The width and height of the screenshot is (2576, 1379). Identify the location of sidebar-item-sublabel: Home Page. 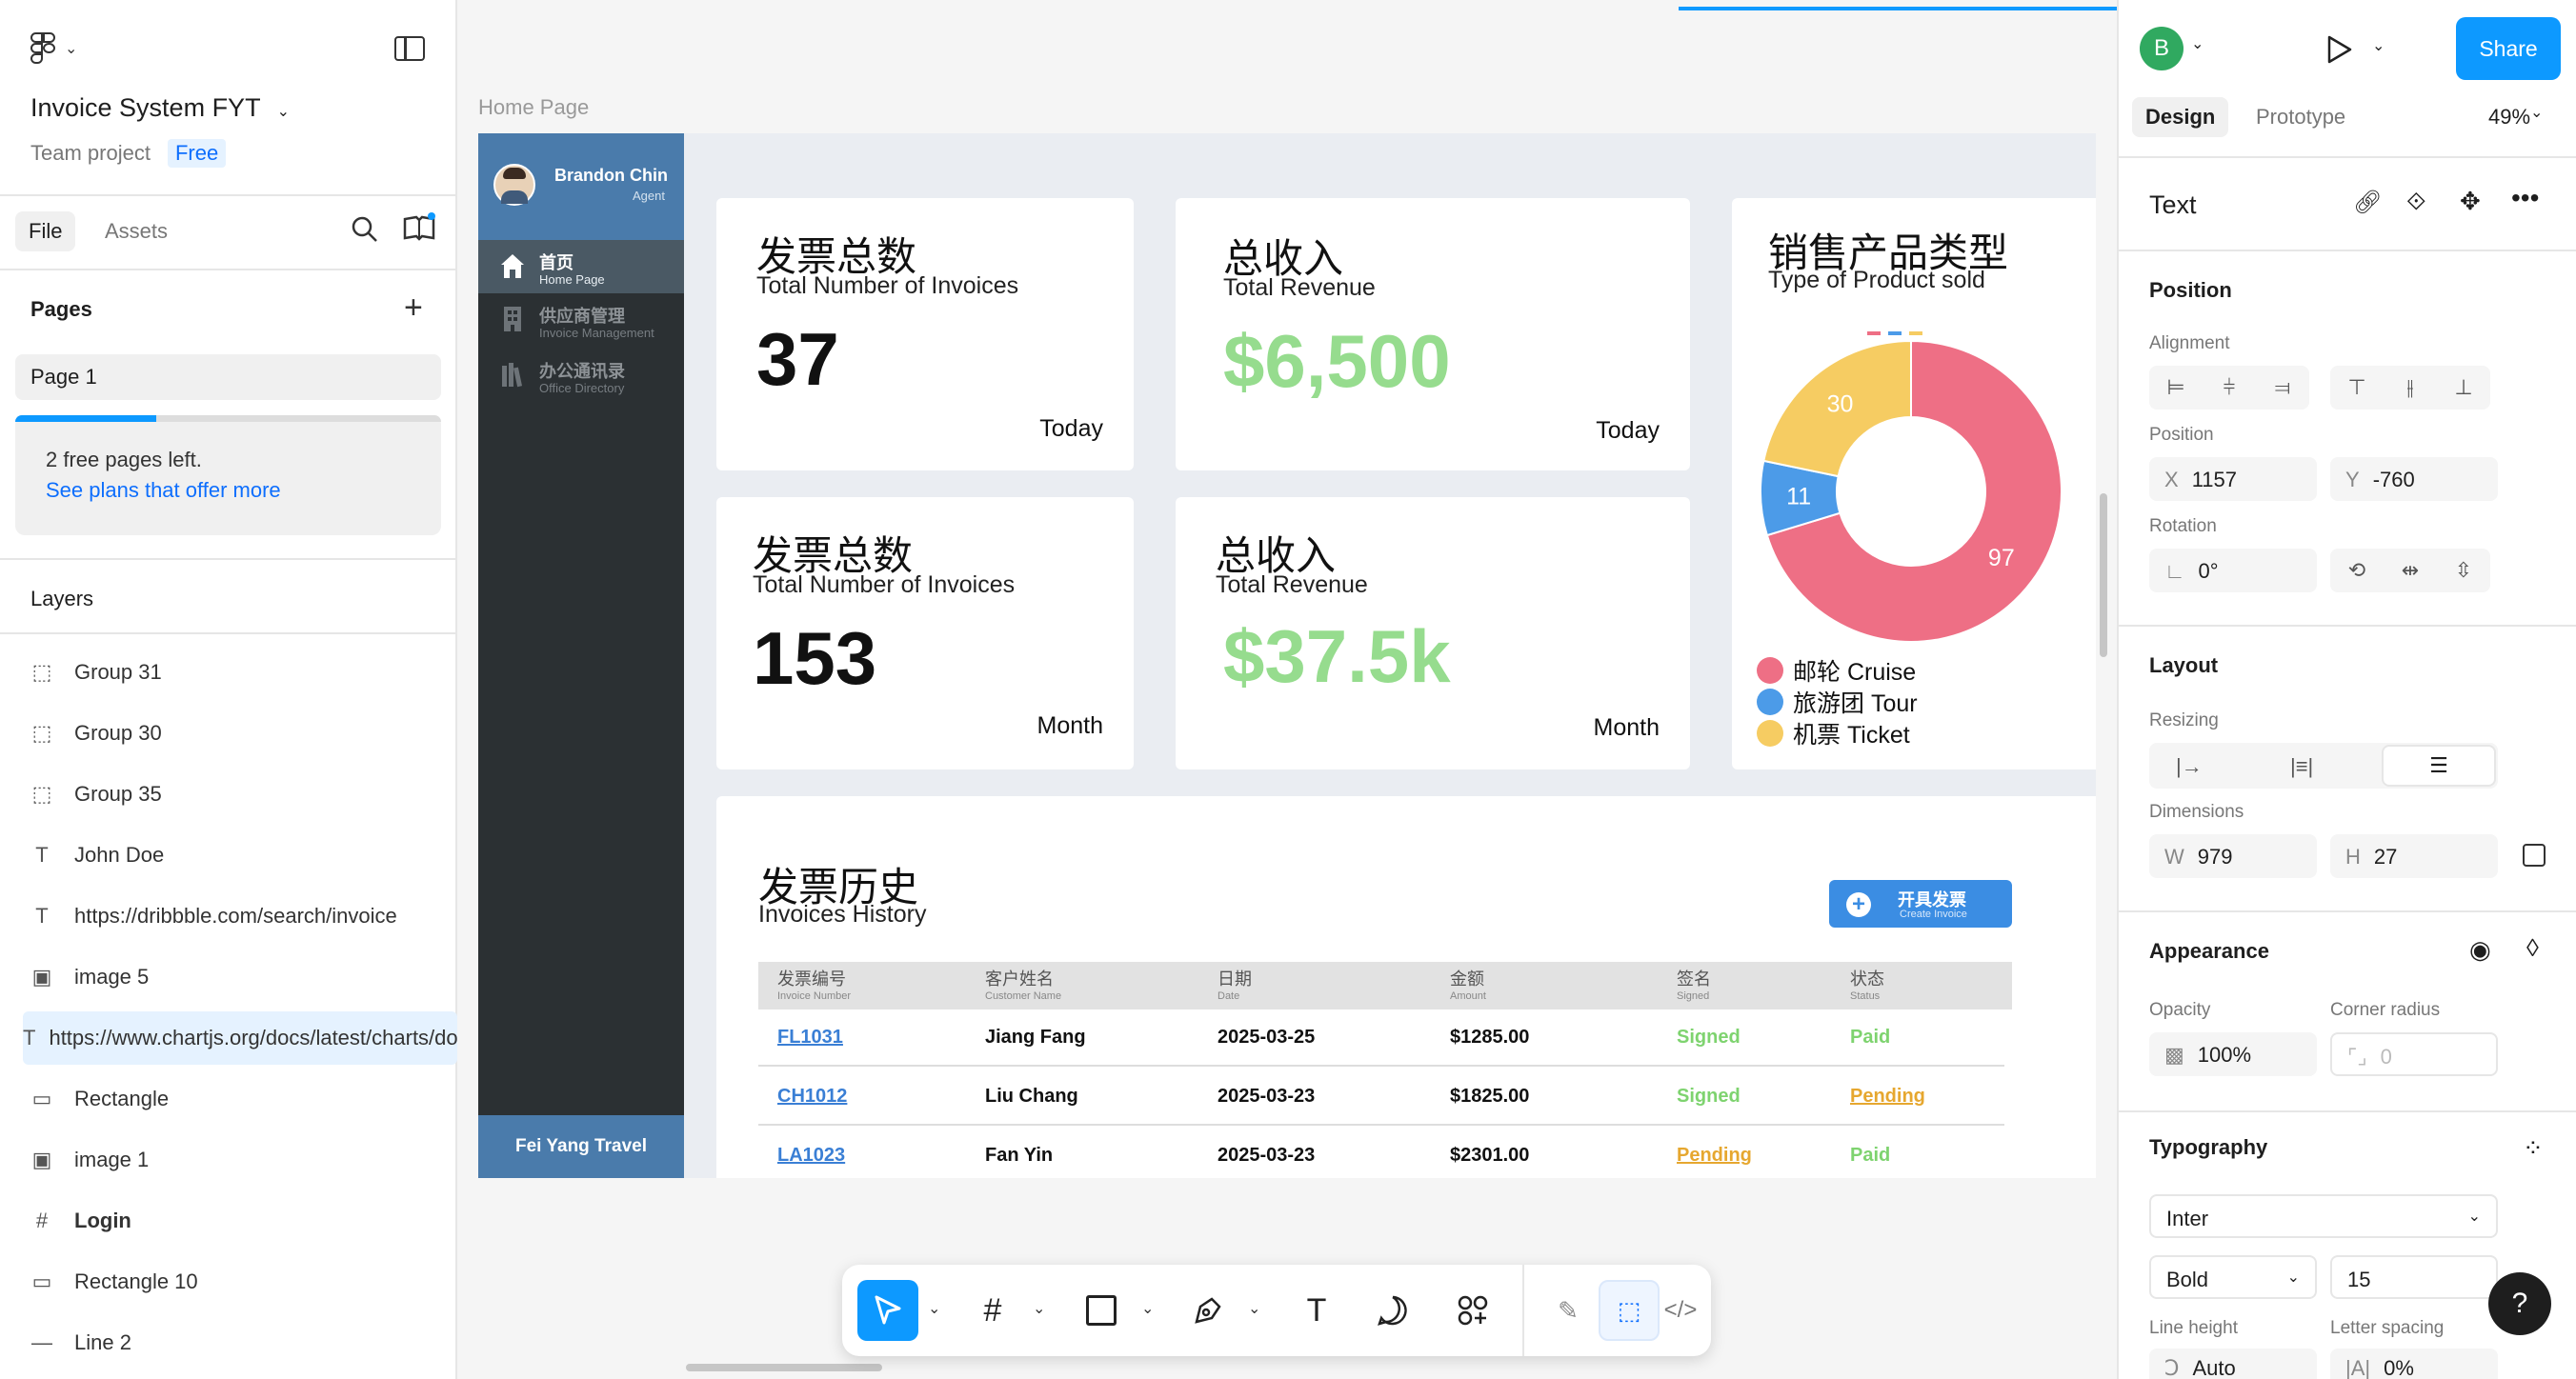
(572, 279).